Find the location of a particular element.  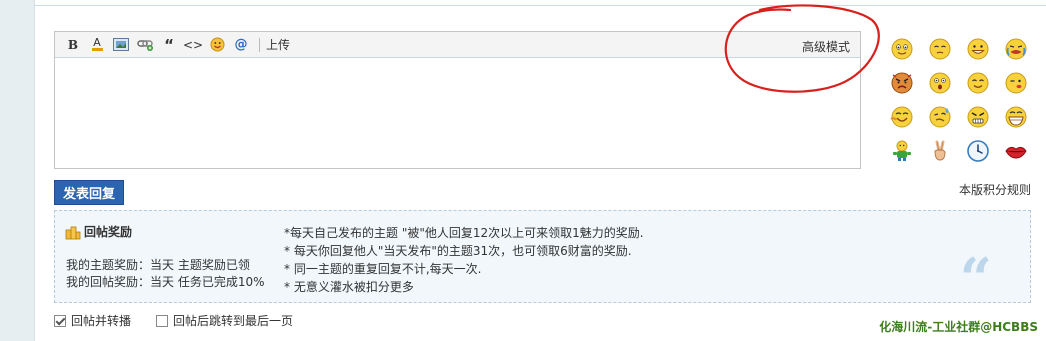

grin-icon is located at coordinates (978, 49).